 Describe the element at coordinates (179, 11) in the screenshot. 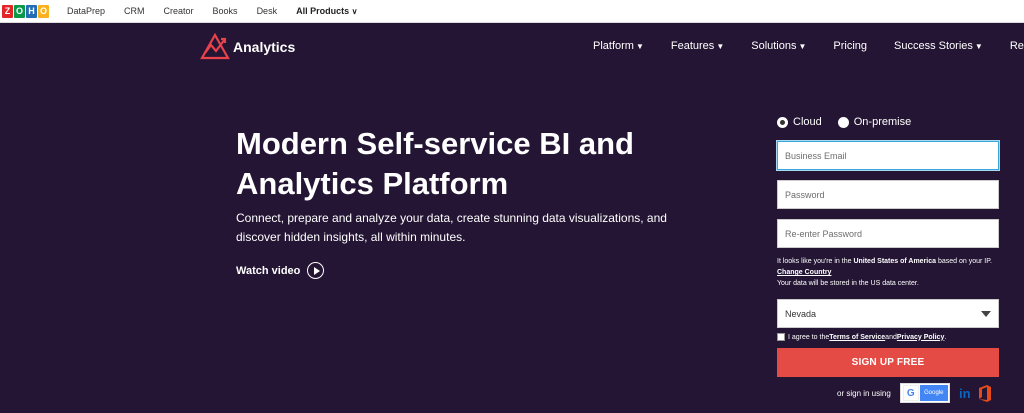

I see `product-link-creator: Creator` at that location.